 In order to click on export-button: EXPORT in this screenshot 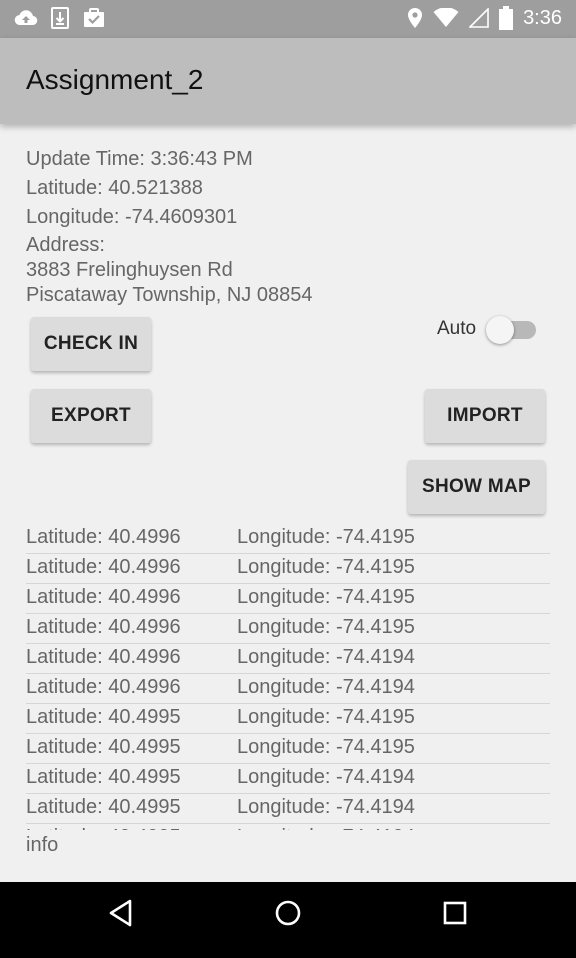, I will do `click(91, 416)`.